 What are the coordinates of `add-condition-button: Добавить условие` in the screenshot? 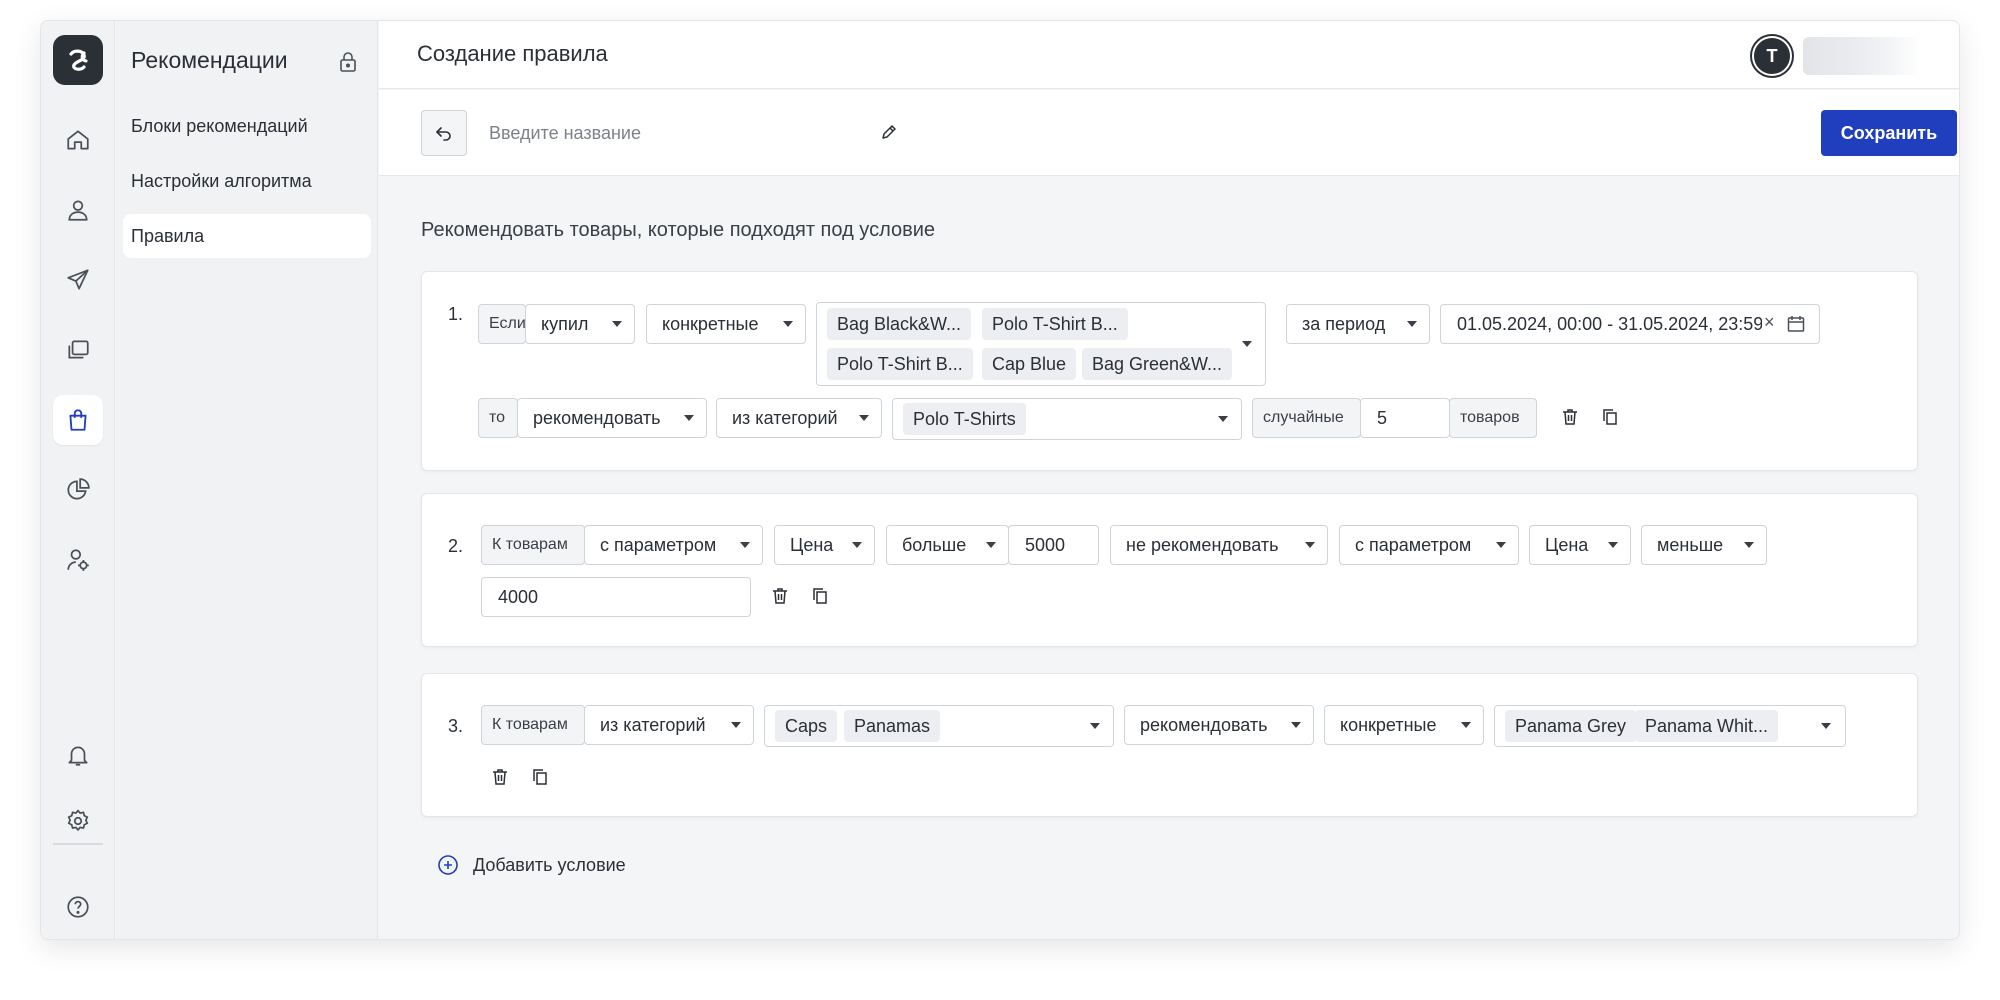 It's located at (531, 865).